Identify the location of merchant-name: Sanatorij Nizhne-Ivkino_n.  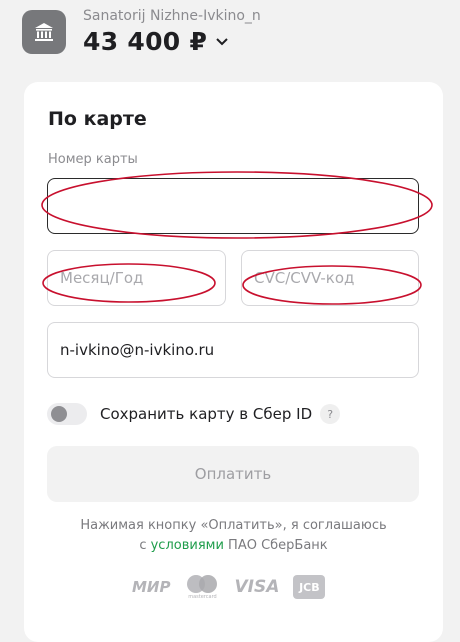
(172, 16).